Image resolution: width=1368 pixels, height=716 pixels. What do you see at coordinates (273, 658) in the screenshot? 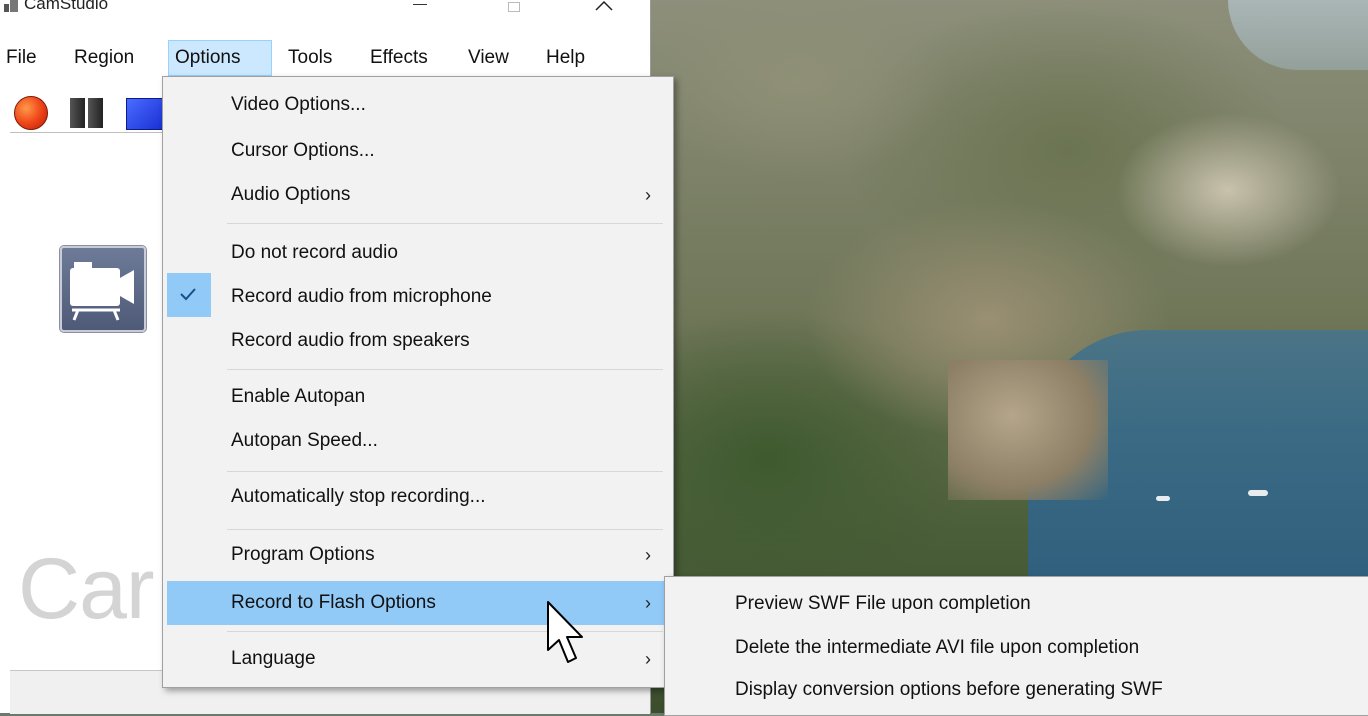
I see `menu-item-label: Language` at bounding box center [273, 658].